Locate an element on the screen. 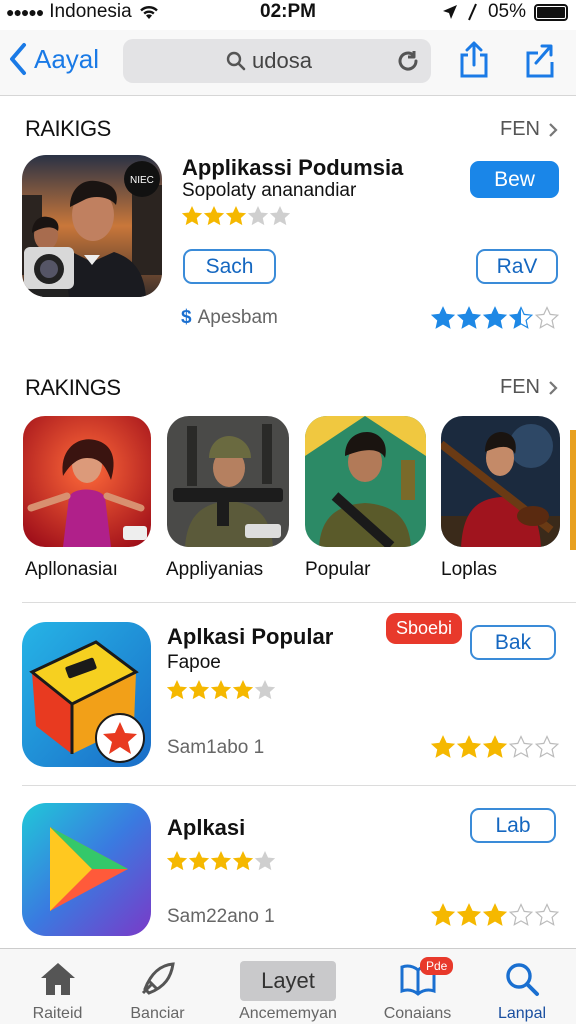  tab-rocket: Banciar is located at coordinates (157, 986).